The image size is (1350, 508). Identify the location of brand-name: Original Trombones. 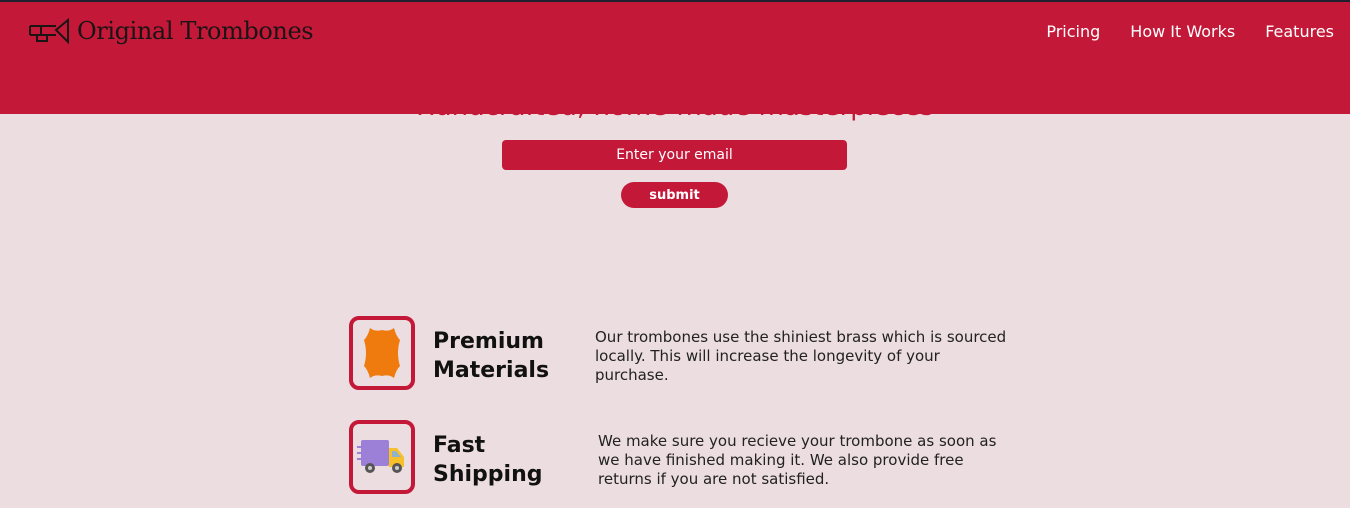
(195, 31).